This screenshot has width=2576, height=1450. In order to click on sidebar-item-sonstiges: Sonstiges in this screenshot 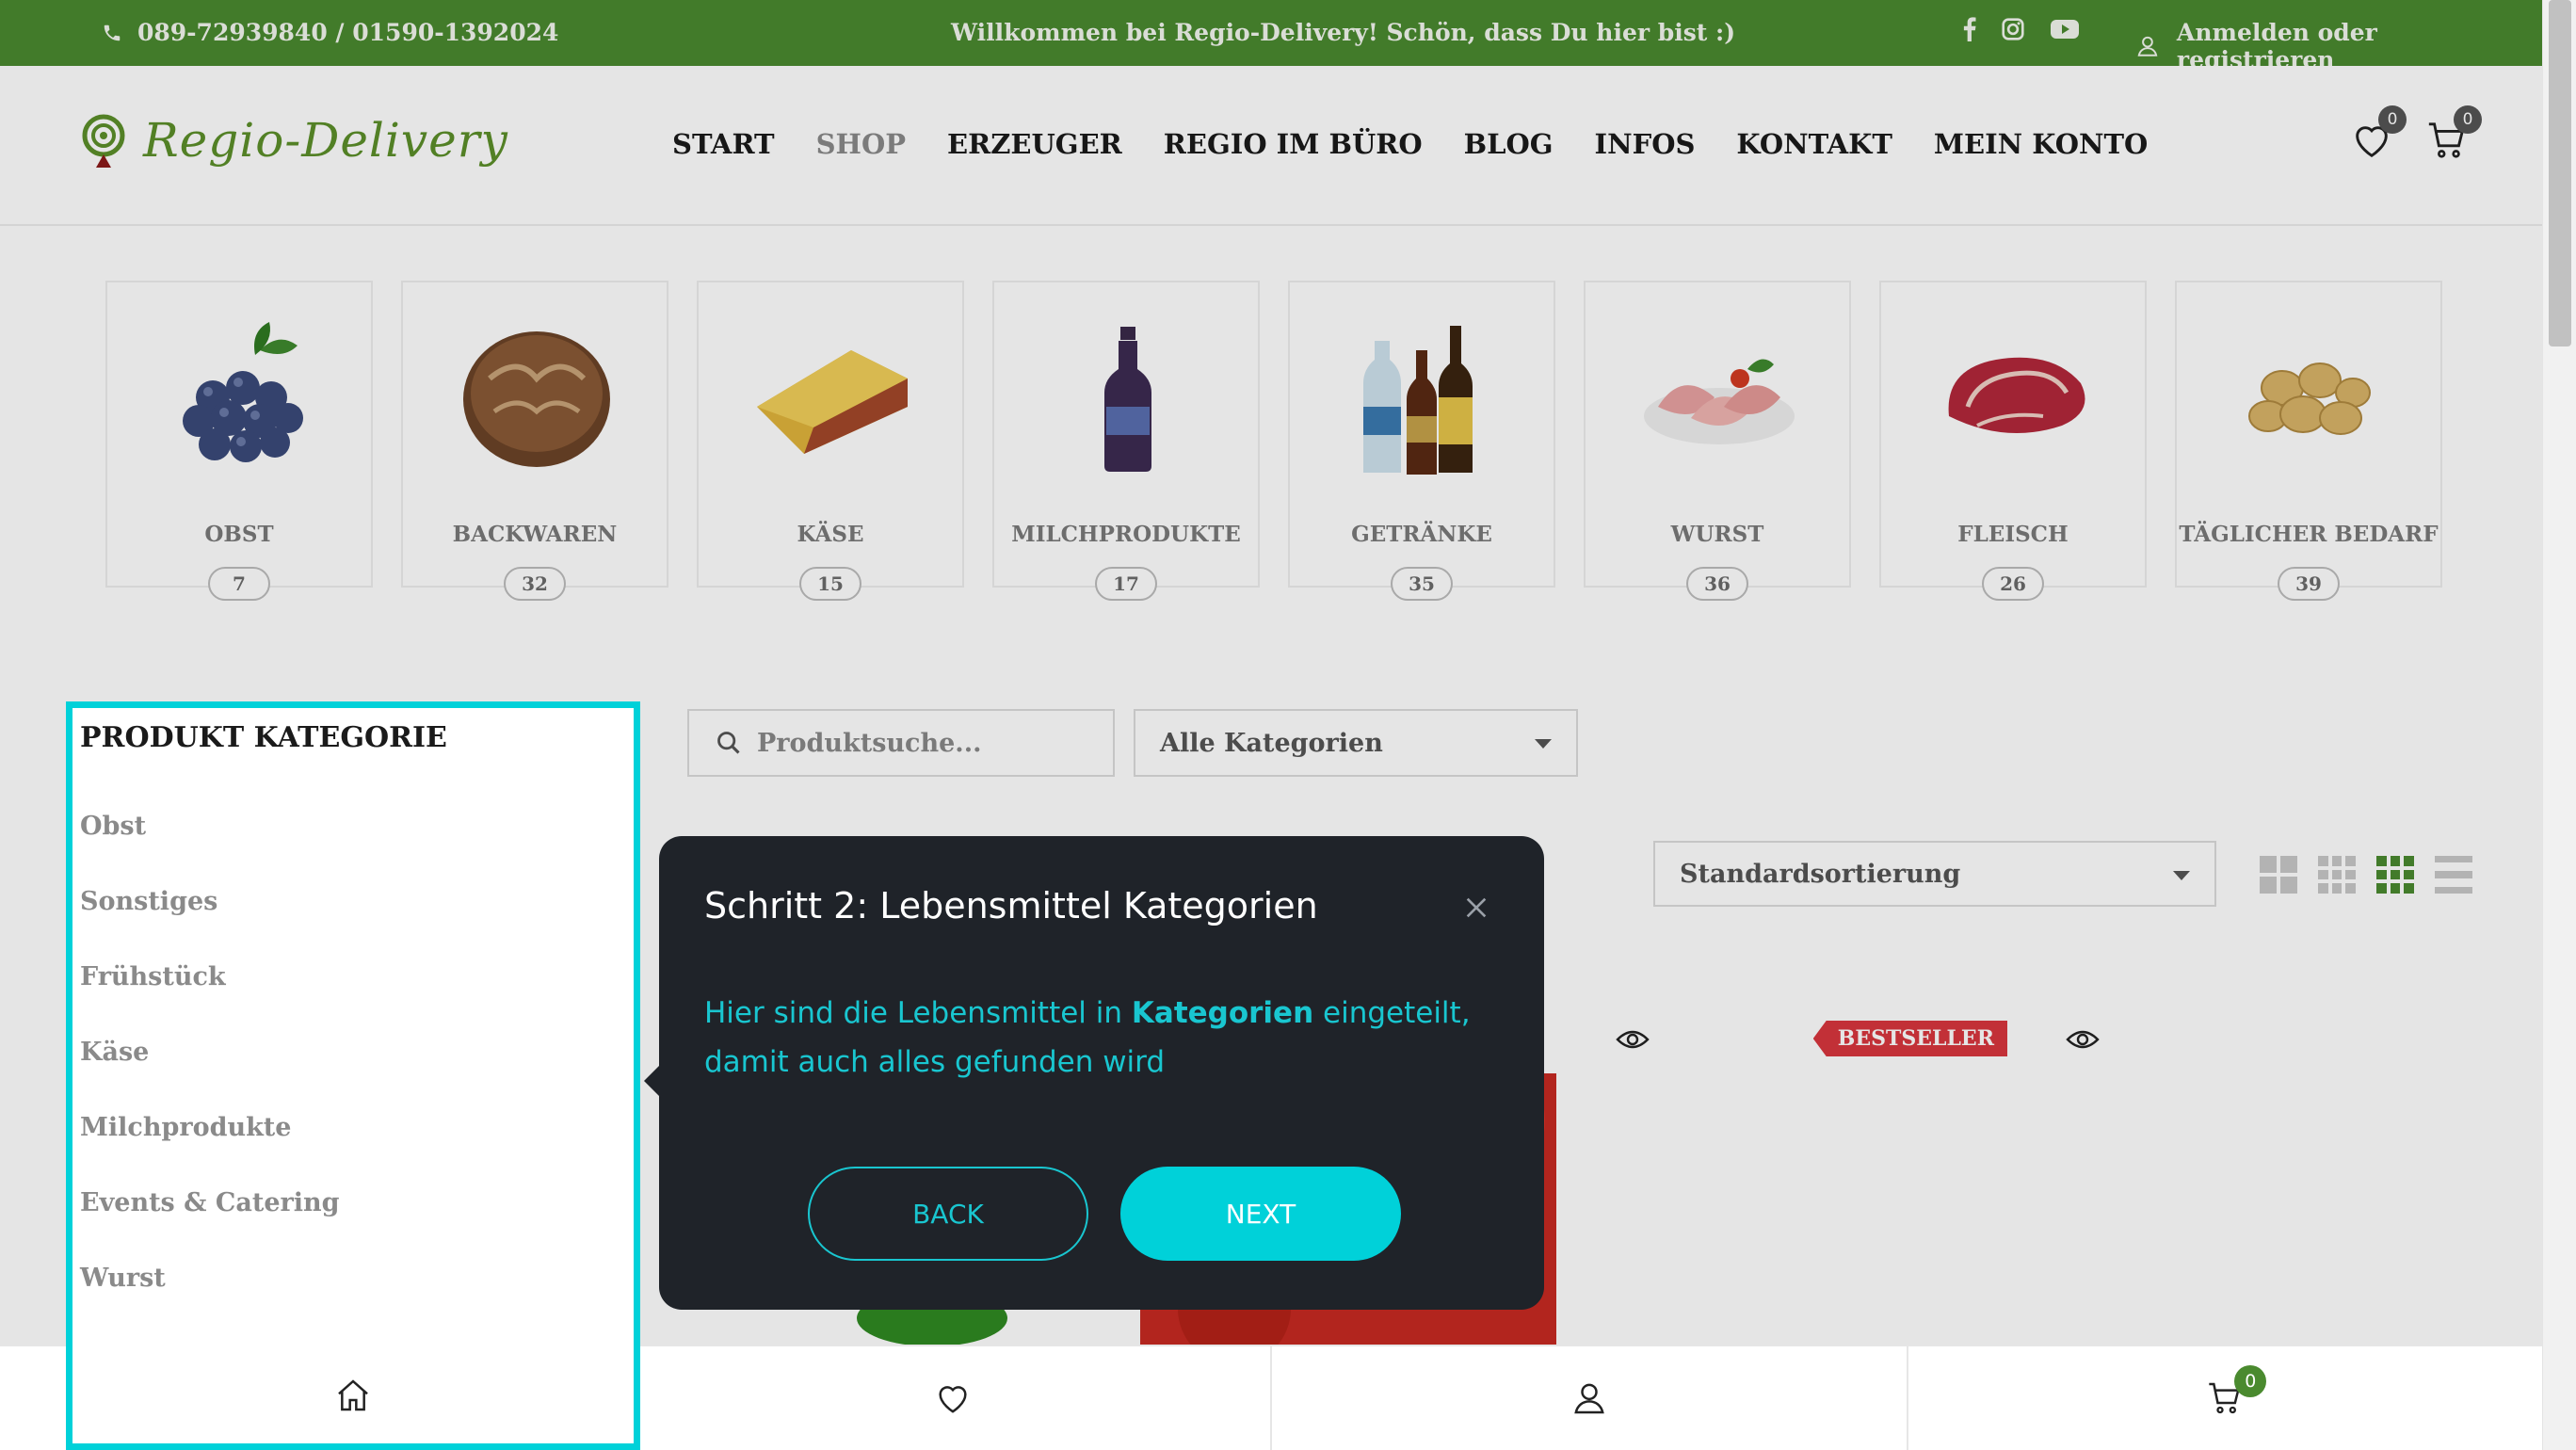, I will do `click(210, 924)`.